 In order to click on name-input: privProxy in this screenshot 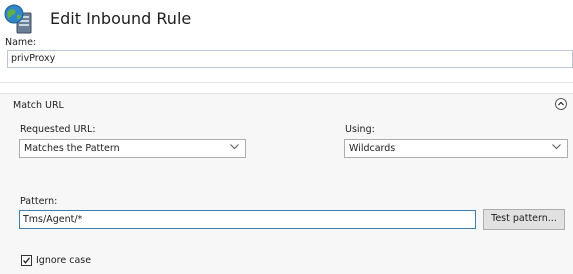, I will do `click(290, 59)`.